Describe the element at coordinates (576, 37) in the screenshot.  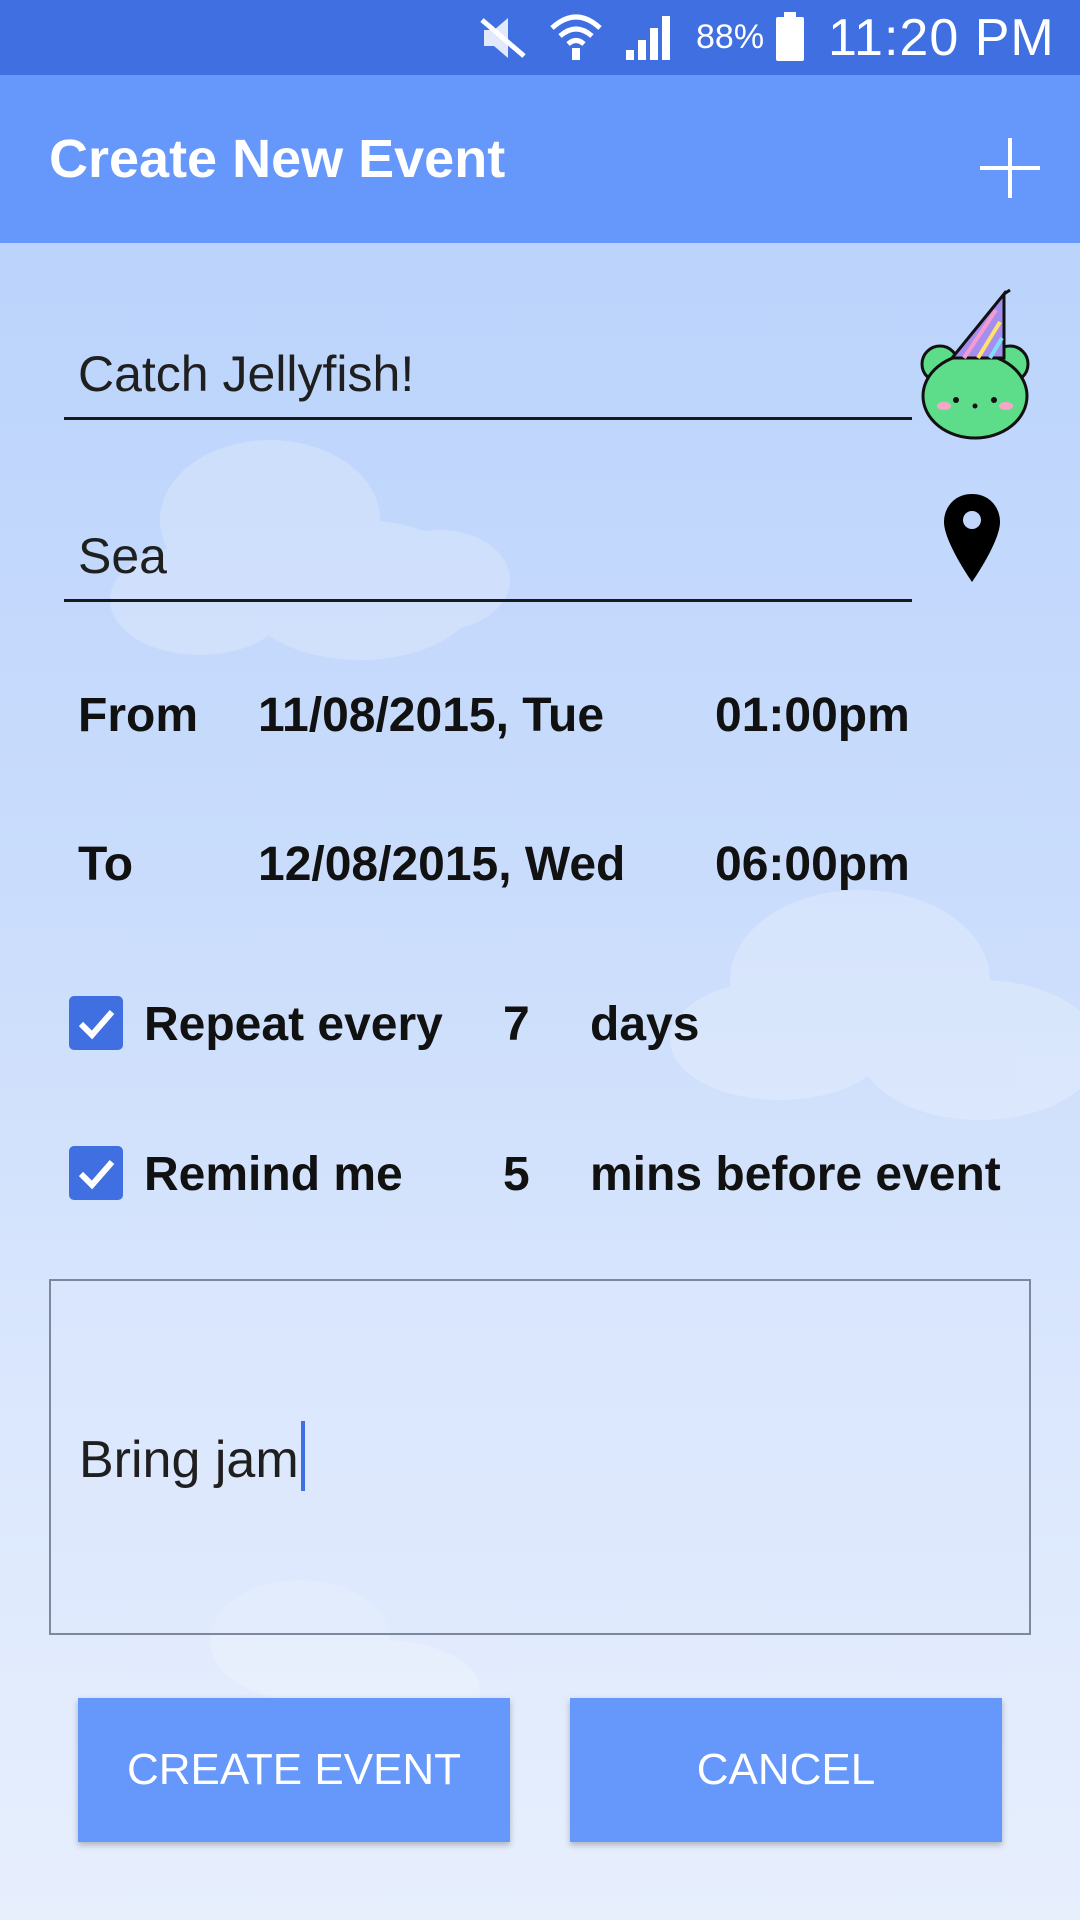
I see `wifi-icon` at that location.